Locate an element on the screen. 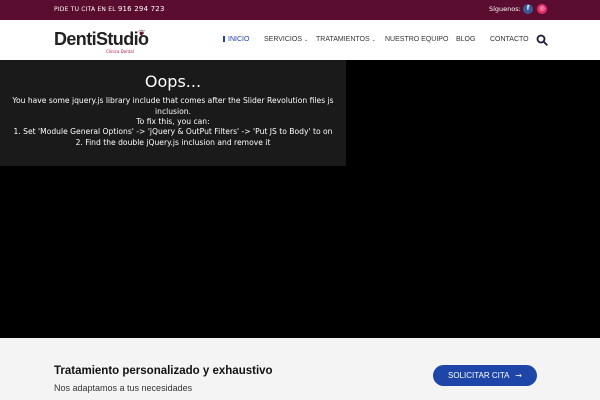 Image resolution: width=600 pixels, height=400 pixels. appointment-phone: PIDE TU CITA EN EL 916 294 723 is located at coordinates (109, 9).